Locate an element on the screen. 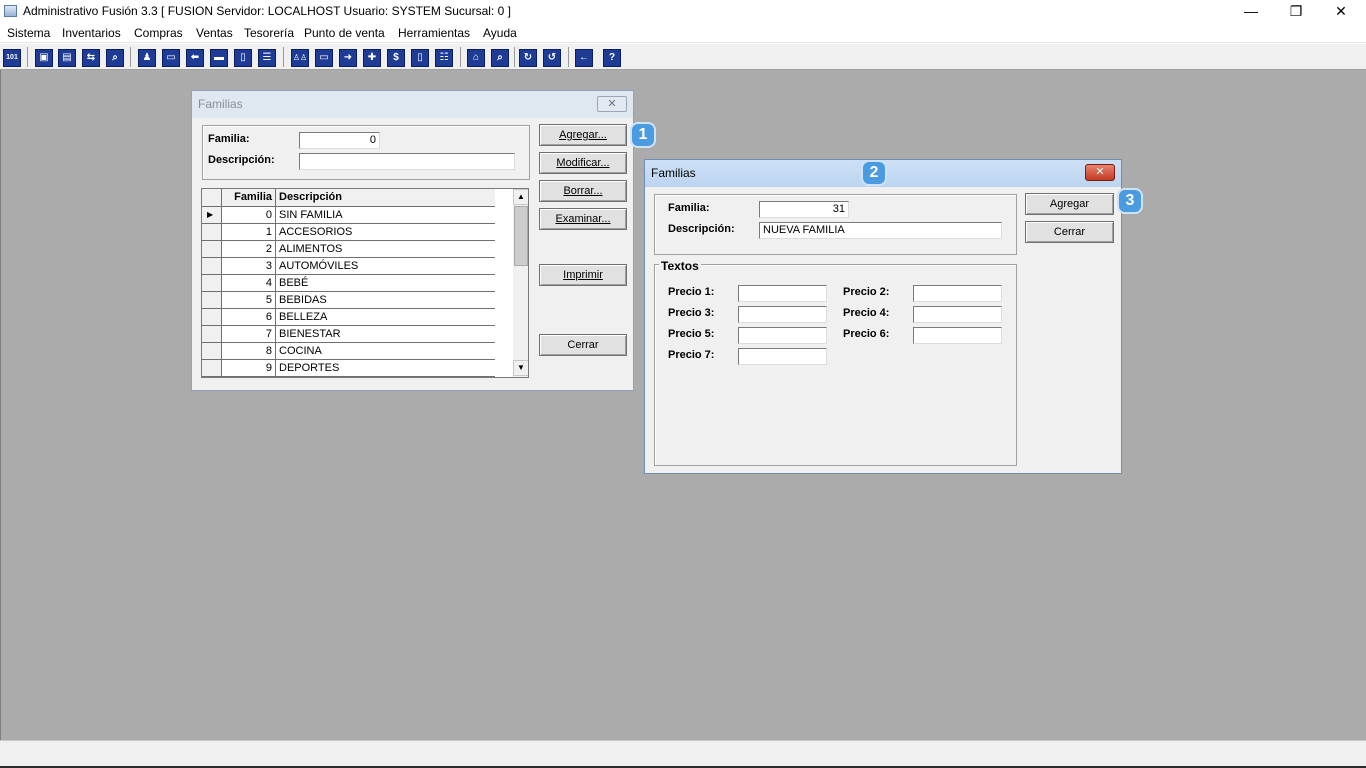 Image resolution: width=1366 pixels, height=768 pixels. 101-icon: 101 is located at coordinates (12, 58).